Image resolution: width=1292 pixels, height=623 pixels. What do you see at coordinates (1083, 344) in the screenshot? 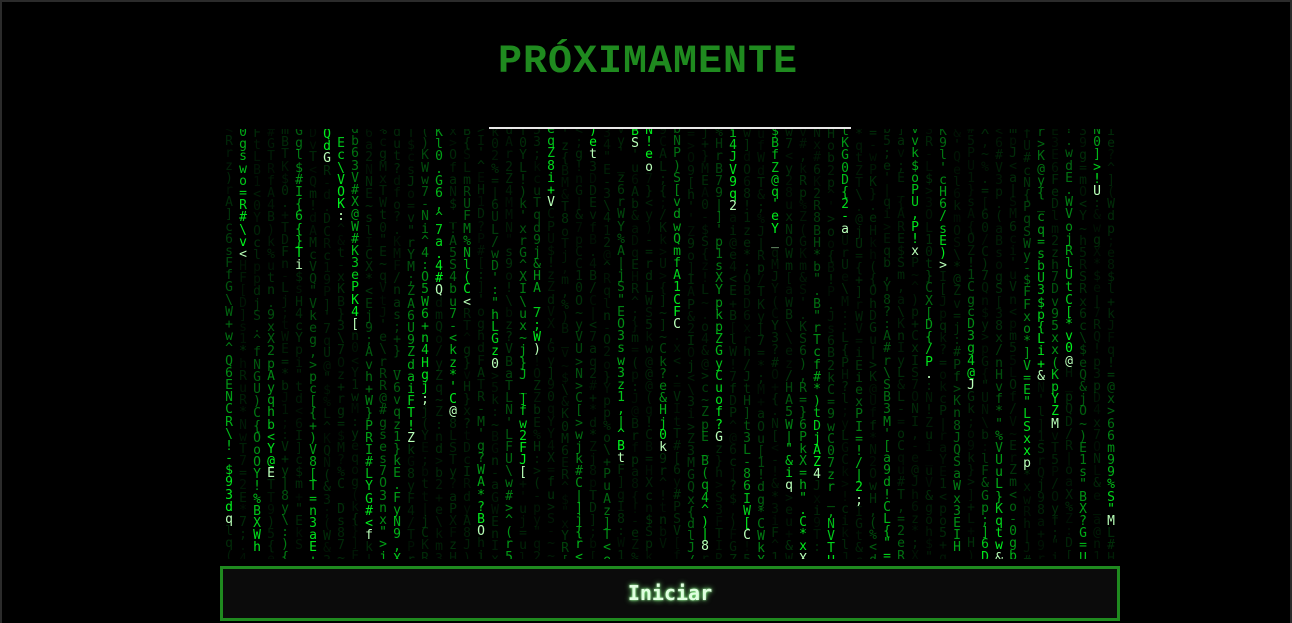
I see `matrix-rain-column: 3 9 g = m O < Y ~ h 5 R S Rx 6 c \ $ e Q & j O ~) E 1 s " B X? G = U` at bounding box center [1083, 344].